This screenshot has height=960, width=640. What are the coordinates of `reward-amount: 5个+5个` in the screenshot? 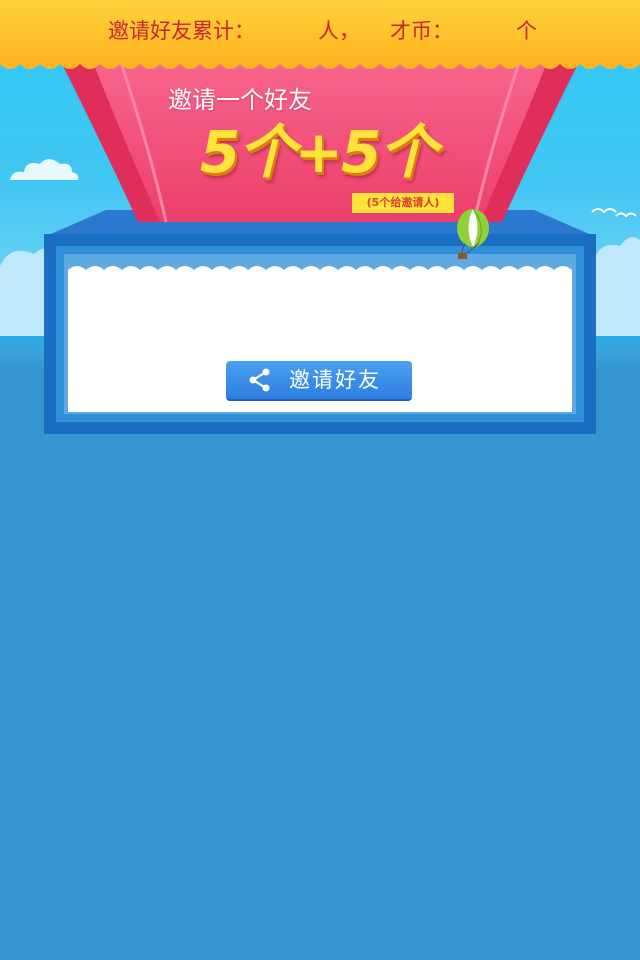 It's located at (318, 152).